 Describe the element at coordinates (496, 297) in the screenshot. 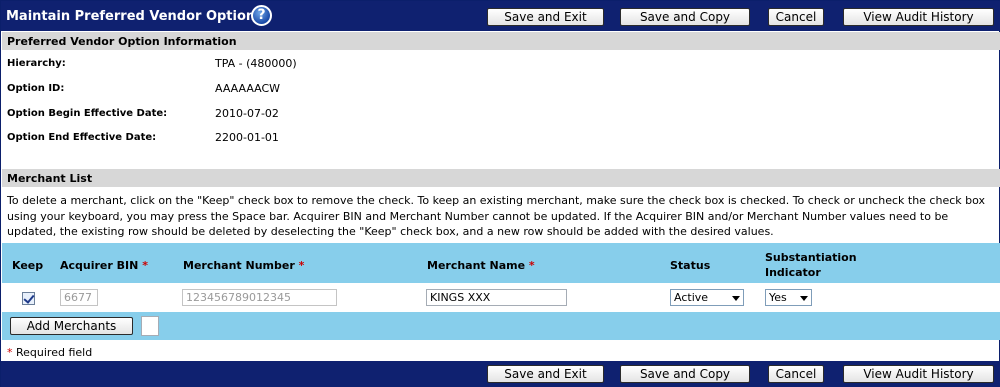

I see `merchant-name-input: KINGS XXX` at that location.